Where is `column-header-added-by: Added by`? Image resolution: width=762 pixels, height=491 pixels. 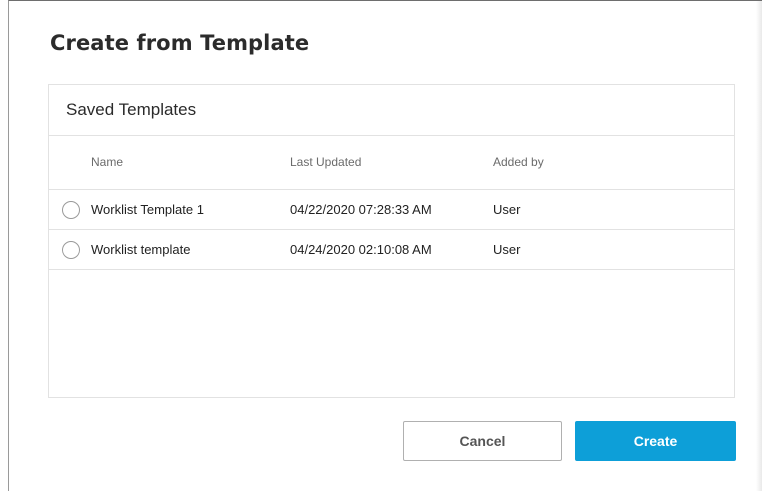 column-header-added-by: Added by is located at coordinates (518, 162).